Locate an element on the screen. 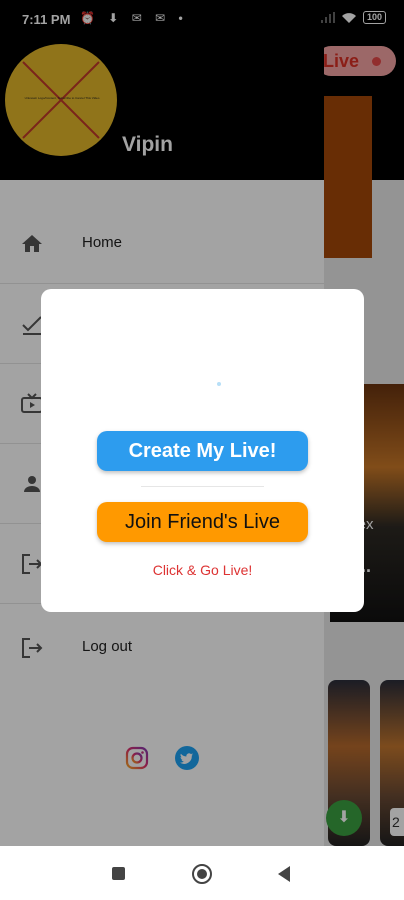 Image resolution: width=404 pixels, height=900 pixels. join-friends-live-button: Join Friend's Live is located at coordinates (202, 522).